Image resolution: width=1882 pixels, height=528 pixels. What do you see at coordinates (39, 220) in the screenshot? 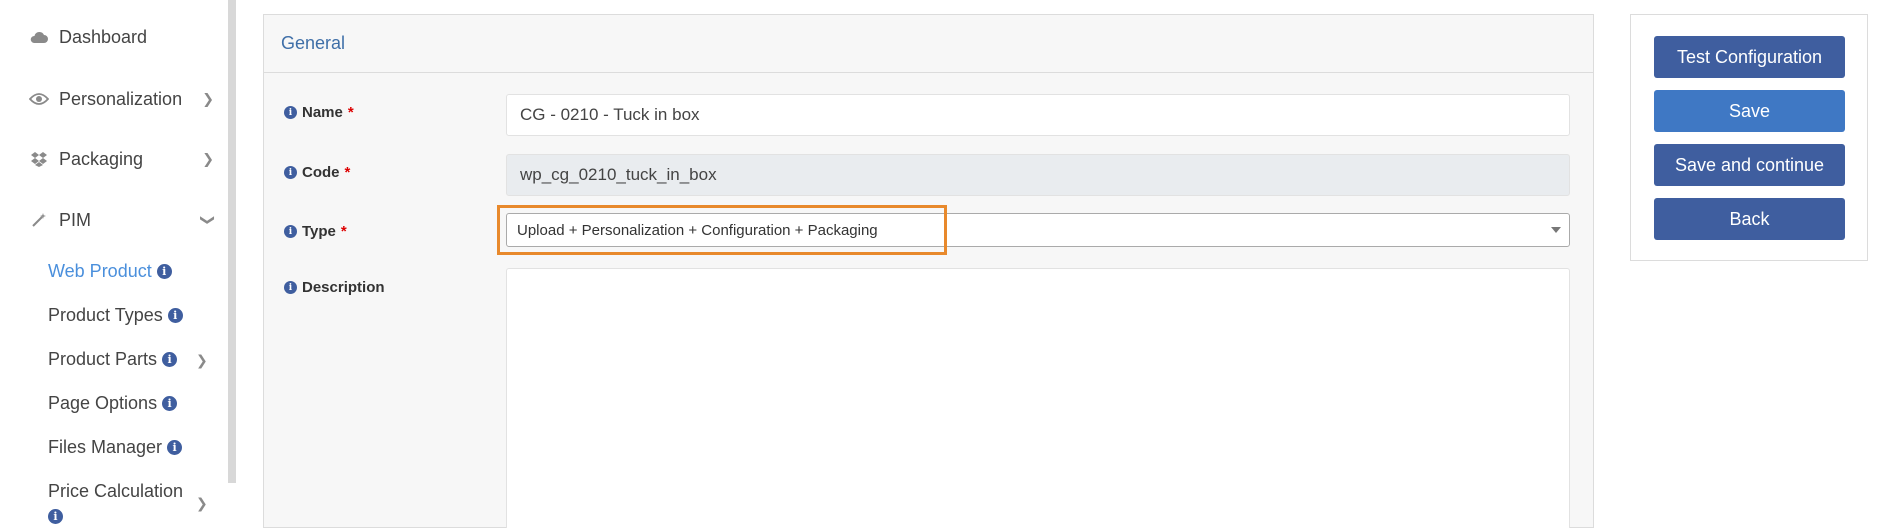
I see `magic-wand-icon` at bounding box center [39, 220].